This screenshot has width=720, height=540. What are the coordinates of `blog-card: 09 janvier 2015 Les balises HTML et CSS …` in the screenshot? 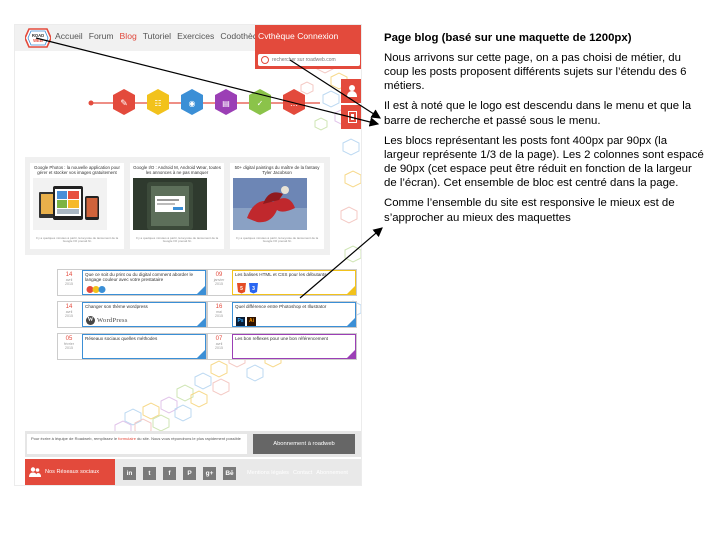 It's located at (282, 282).